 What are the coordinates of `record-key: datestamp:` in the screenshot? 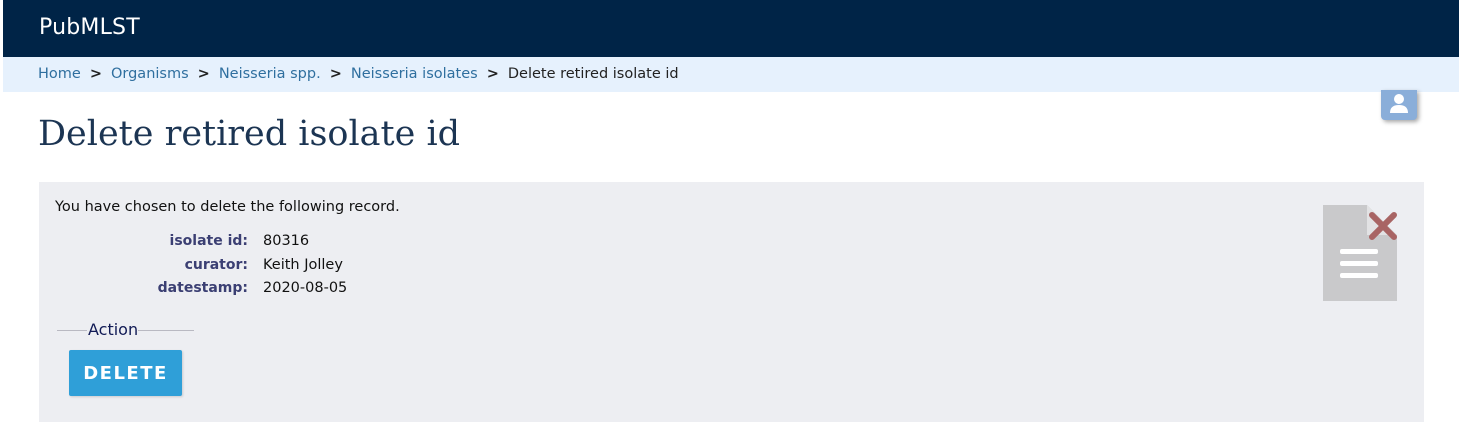 It's located at (202, 288).